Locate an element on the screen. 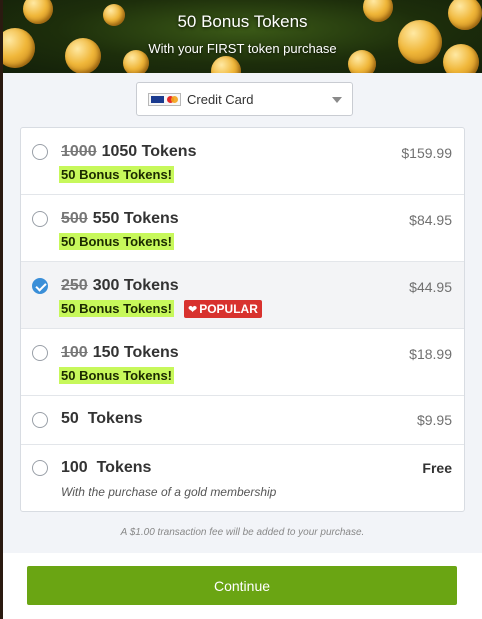 This screenshot has height=619, width=482. heart-icon: ❤ is located at coordinates (193, 310).